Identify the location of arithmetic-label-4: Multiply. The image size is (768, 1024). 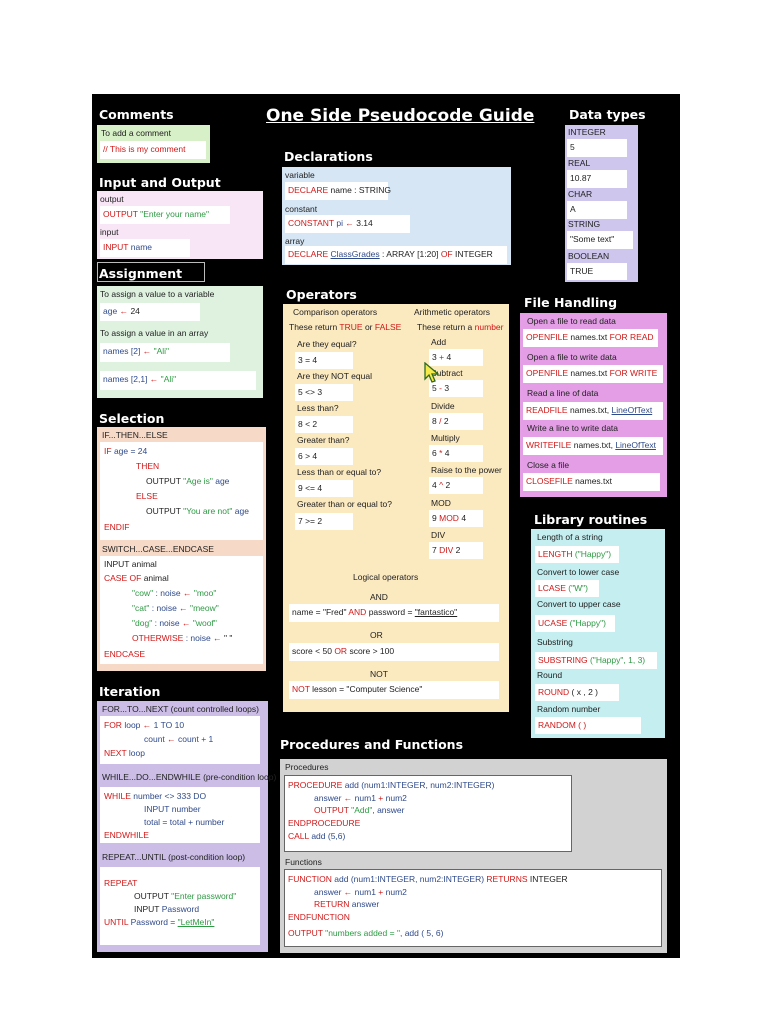
(445, 438).